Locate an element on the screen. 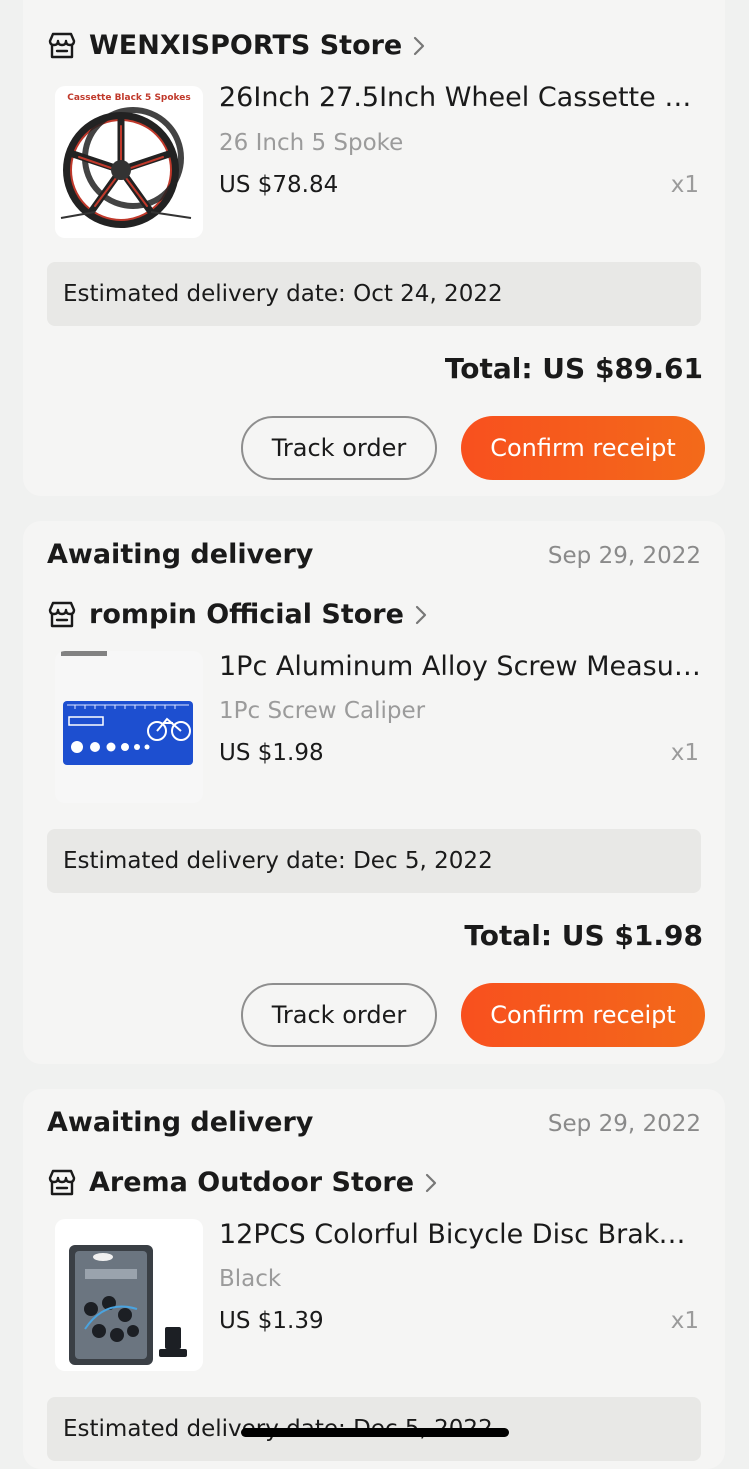  image-caption: Cassette Black 5 Spokes is located at coordinates (129, 98).